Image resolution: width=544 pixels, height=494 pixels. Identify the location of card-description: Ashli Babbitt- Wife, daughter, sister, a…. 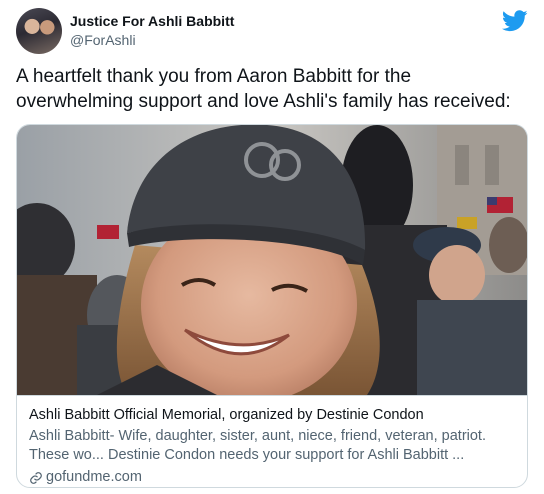
(257, 445).